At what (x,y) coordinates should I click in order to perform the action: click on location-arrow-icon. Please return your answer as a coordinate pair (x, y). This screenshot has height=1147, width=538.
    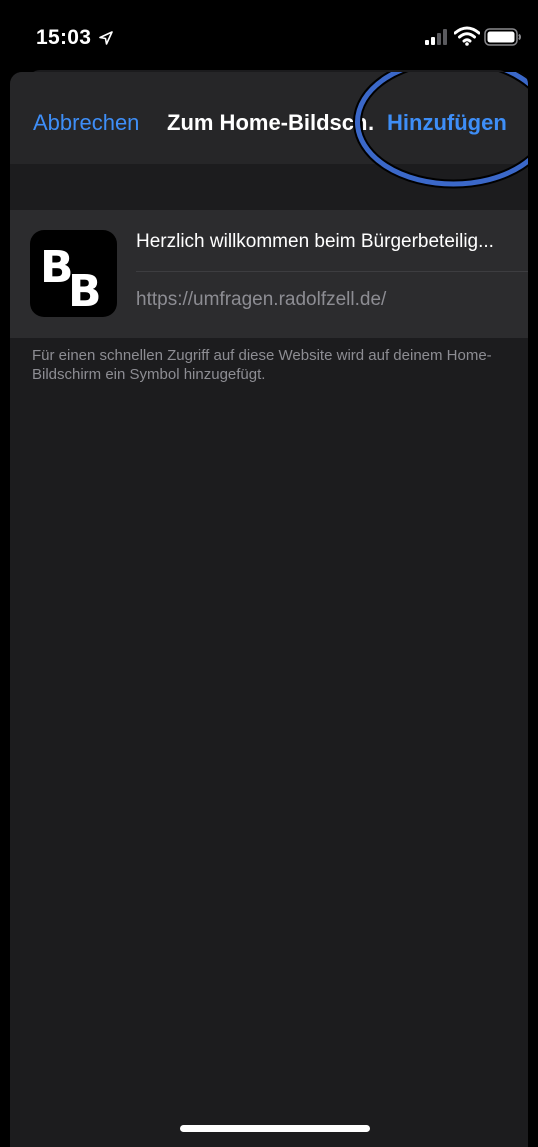
    Looking at the image, I should click on (106, 38).